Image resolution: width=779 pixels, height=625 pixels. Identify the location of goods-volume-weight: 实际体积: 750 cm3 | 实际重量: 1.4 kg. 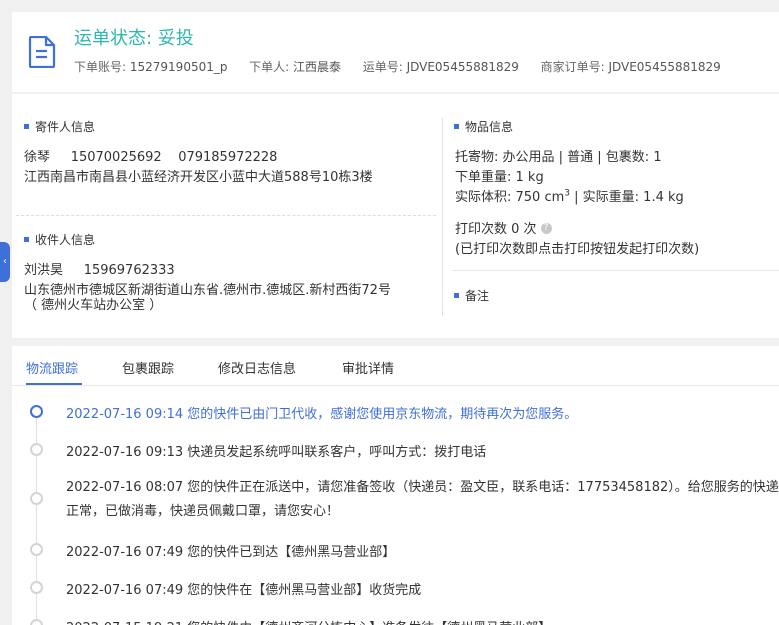
(569, 195).